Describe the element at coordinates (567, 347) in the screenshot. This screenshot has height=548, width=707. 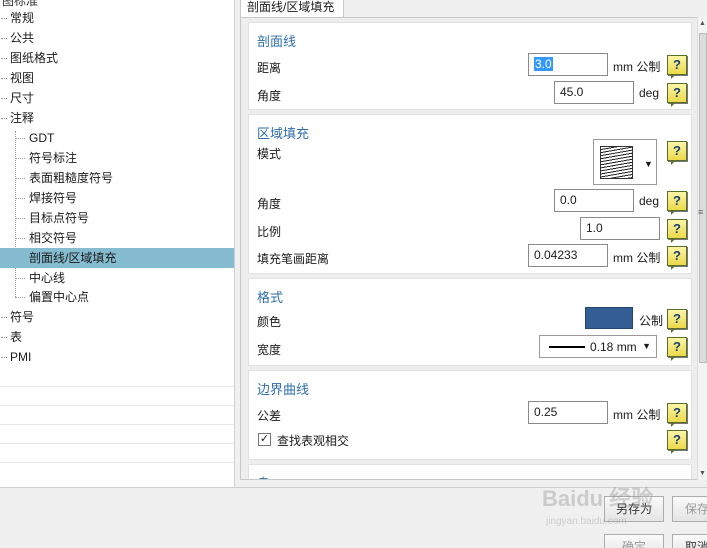
I see `line-width-icon` at that location.